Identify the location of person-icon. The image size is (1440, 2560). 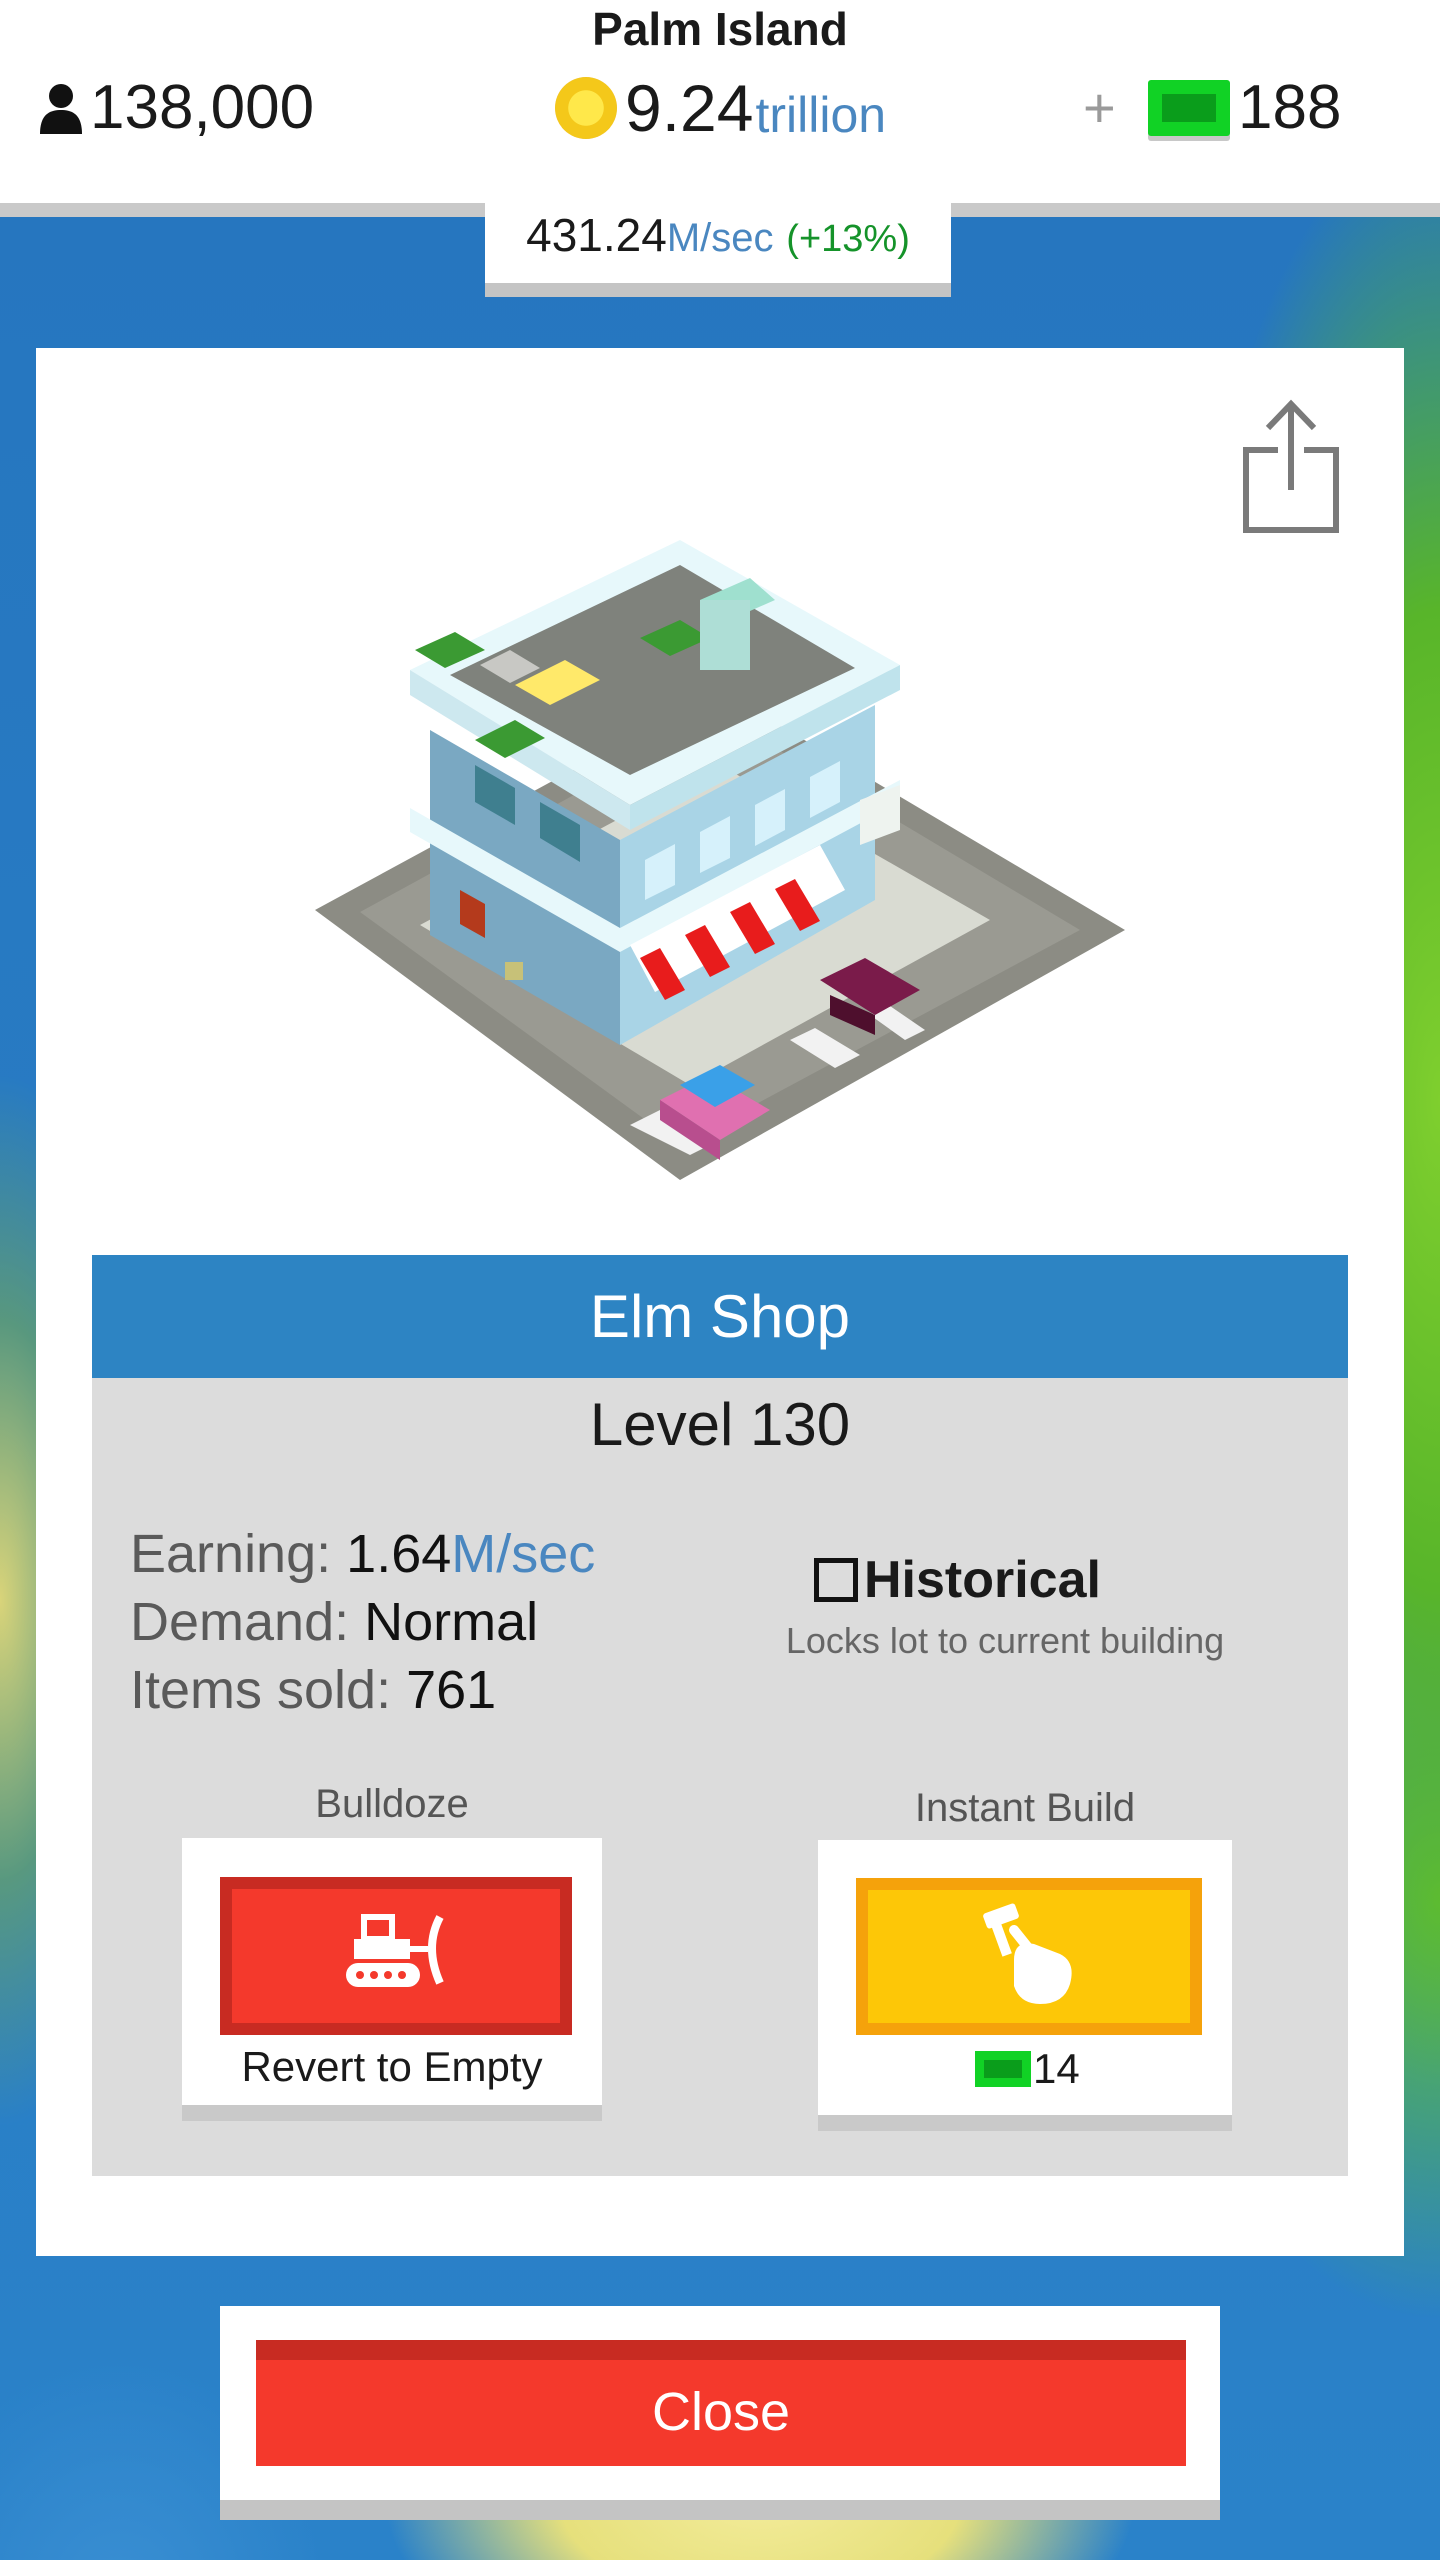
(61, 108).